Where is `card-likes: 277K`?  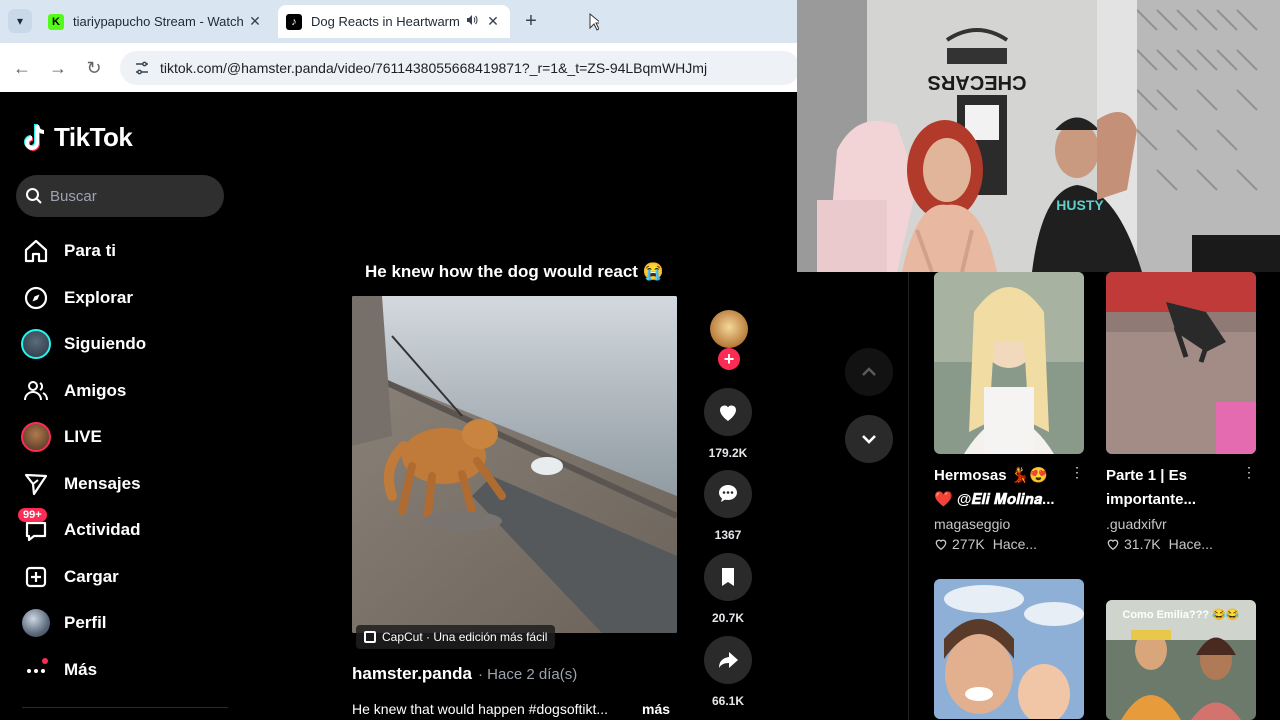
card-likes: 277K is located at coordinates (968, 544).